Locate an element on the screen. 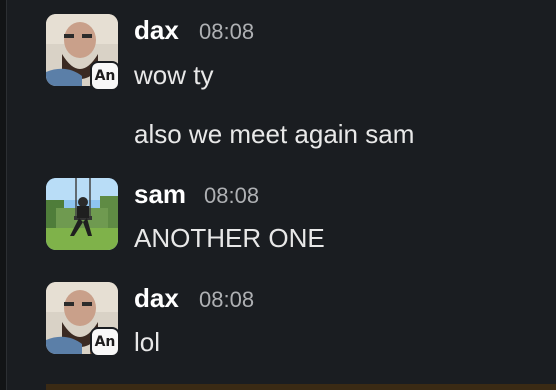 This screenshot has height=390, width=556. channel-scroll-rail is located at coordinates (3, 195).